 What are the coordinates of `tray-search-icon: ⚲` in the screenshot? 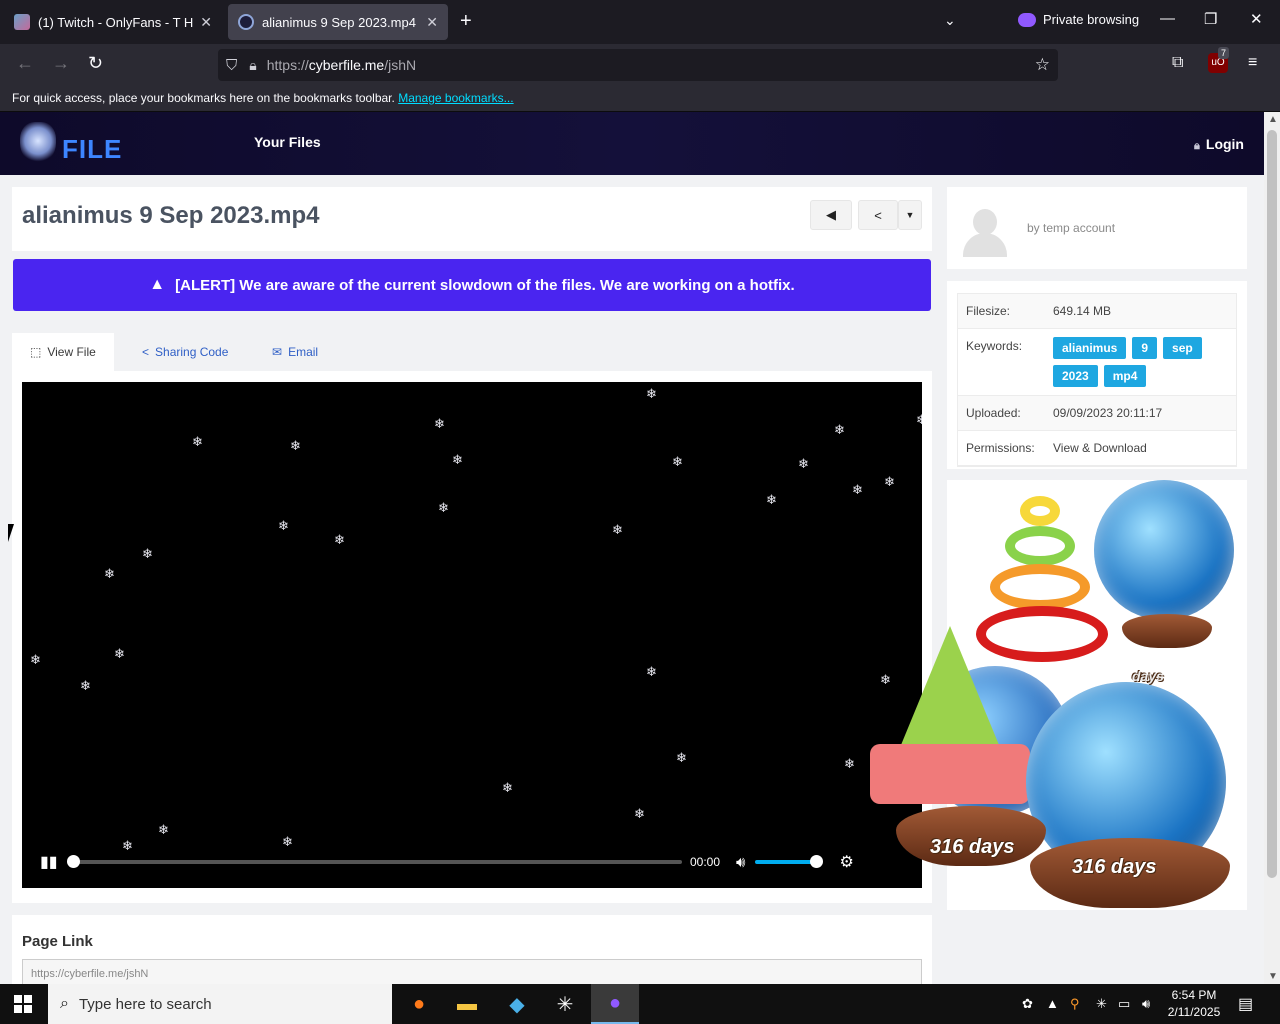 It's located at (1075, 1004).